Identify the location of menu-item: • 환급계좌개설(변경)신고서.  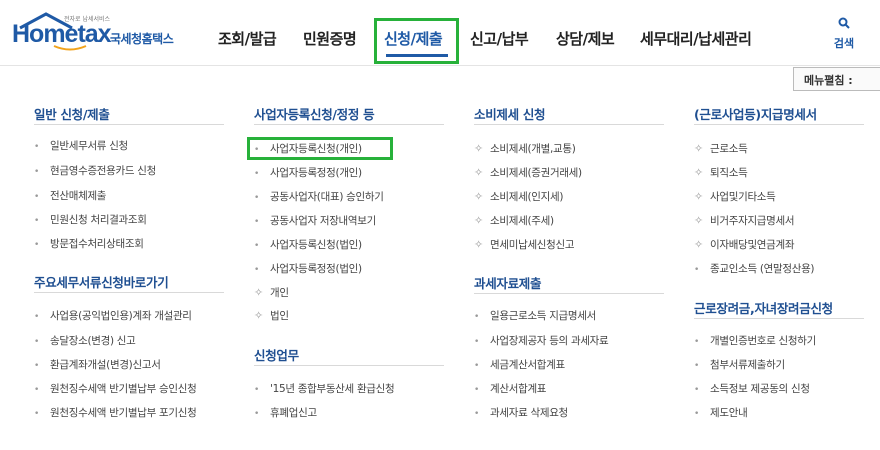
(97, 364).